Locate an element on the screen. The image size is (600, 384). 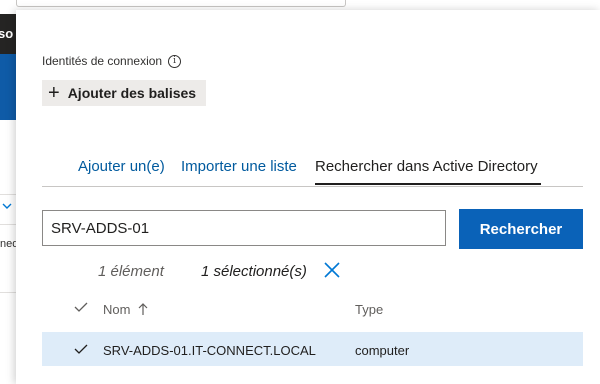
background-text-fragment: ned is located at coordinates (8, 244).